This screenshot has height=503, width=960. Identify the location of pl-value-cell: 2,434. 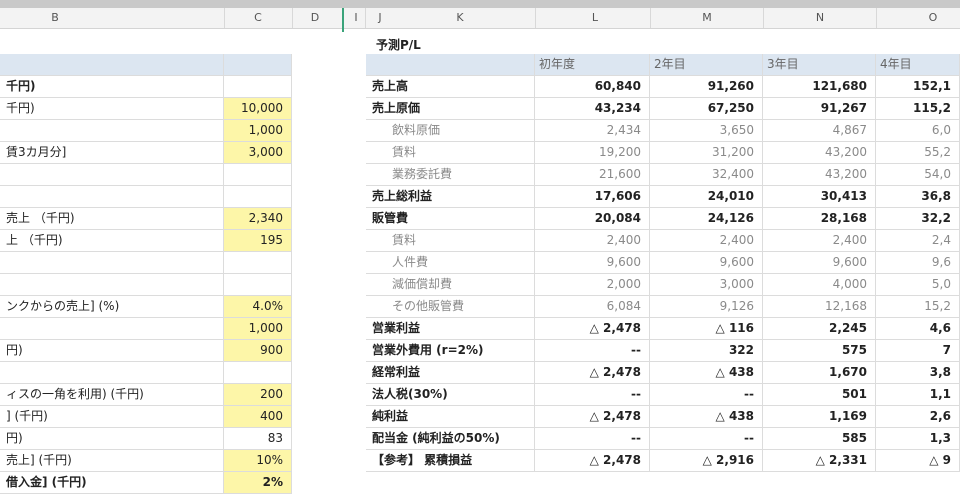
(592, 131).